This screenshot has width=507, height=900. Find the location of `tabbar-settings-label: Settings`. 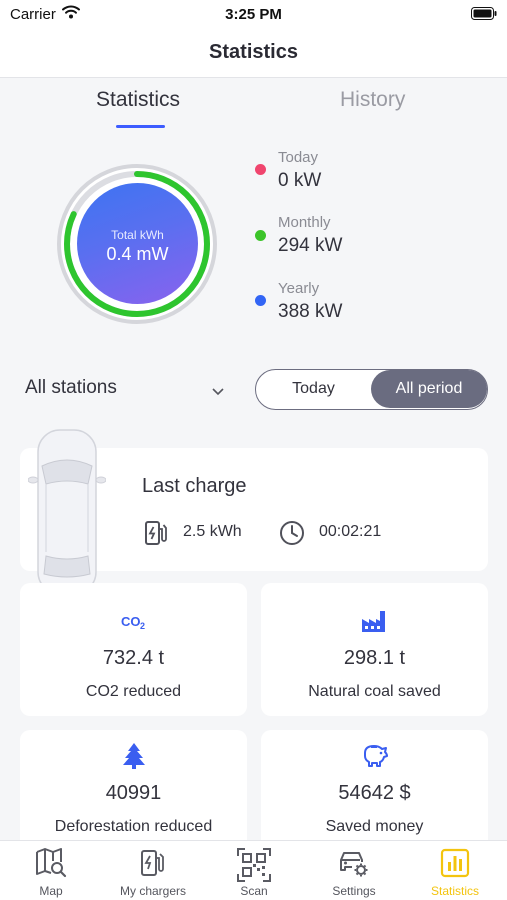

tabbar-settings-label: Settings is located at coordinates (354, 891).